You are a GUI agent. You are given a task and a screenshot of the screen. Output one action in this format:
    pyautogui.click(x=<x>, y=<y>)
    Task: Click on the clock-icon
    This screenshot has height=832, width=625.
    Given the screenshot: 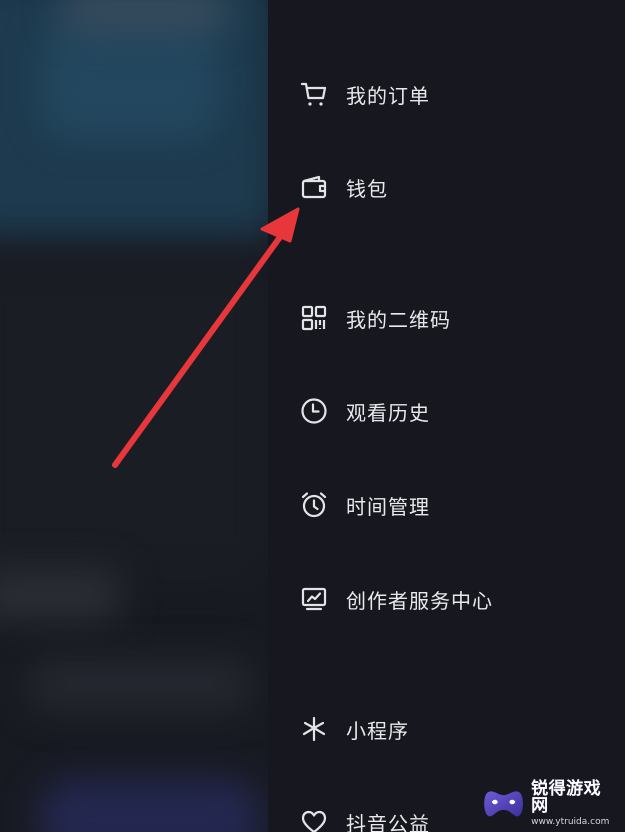 What is the action you would take?
    pyautogui.click(x=314, y=411)
    